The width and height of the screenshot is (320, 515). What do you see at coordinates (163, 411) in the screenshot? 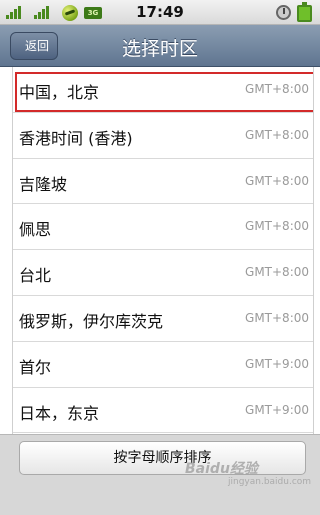
I see `timezone-row-tokyo: 日本，东京 GMT+9:00` at bounding box center [163, 411].